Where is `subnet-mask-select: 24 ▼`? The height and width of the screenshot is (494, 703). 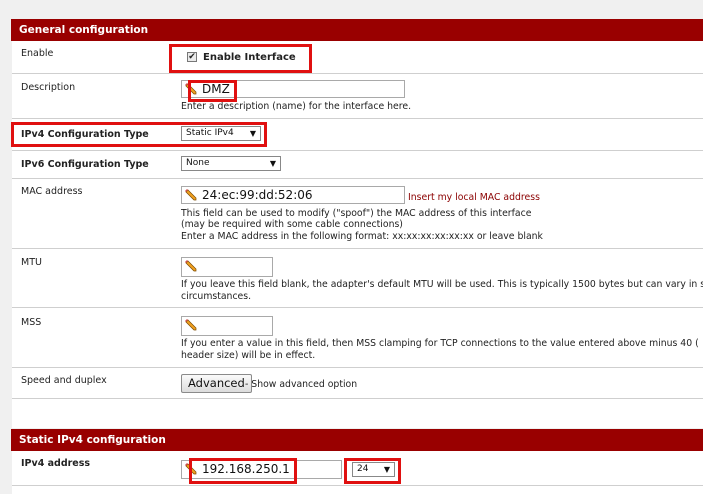 subnet-mask-select: 24 ▼ is located at coordinates (373, 469).